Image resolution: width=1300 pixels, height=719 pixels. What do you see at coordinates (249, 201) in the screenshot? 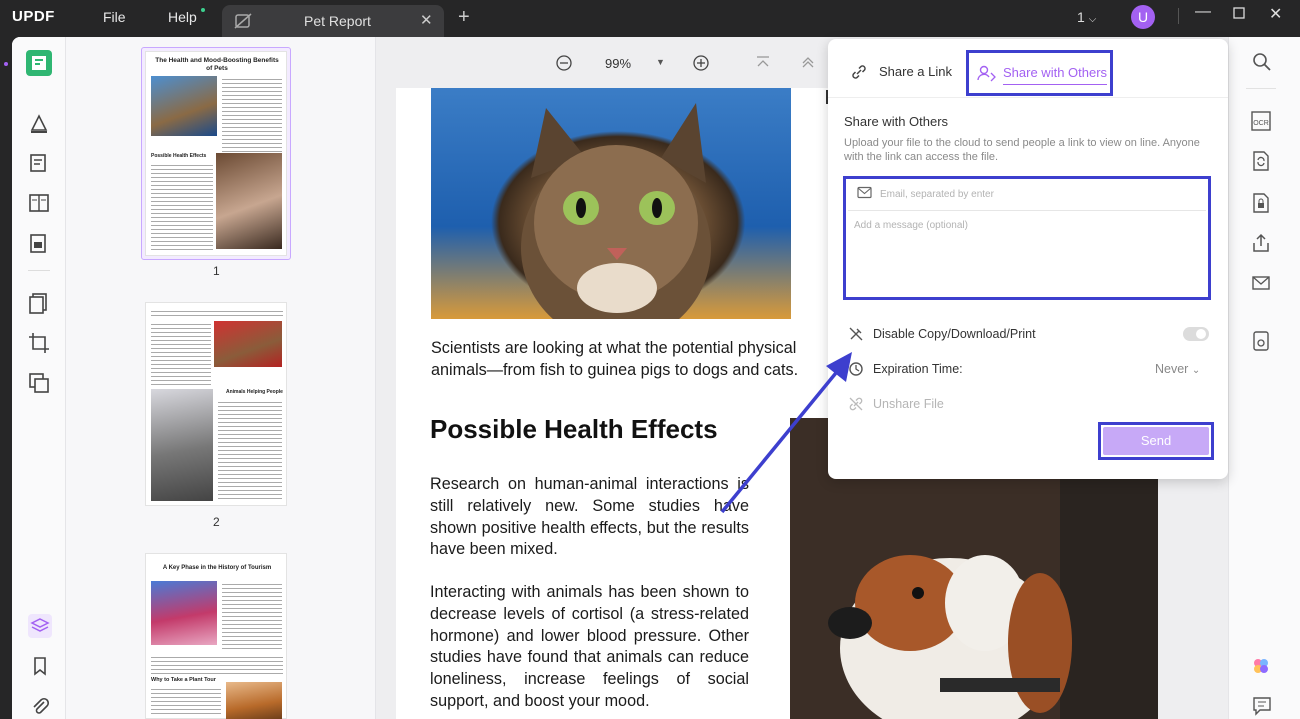
I see `thumbnail-image-dog` at bounding box center [249, 201].